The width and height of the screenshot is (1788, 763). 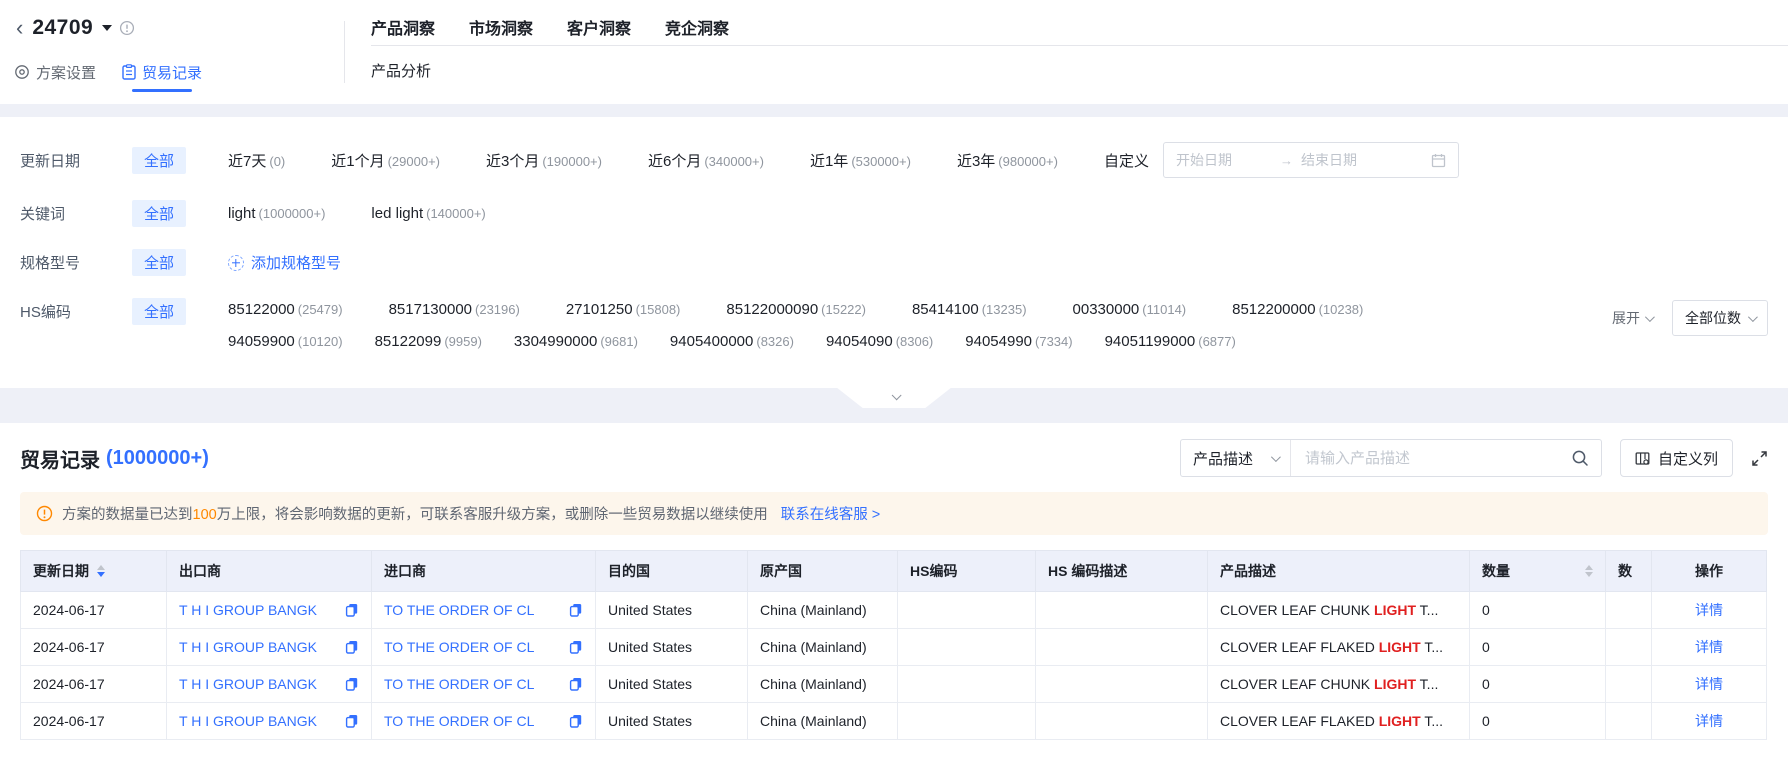 What do you see at coordinates (159, 262) in the screenshot?
I see `spec-all-chip: 全部` at bounding box center [159, 262].